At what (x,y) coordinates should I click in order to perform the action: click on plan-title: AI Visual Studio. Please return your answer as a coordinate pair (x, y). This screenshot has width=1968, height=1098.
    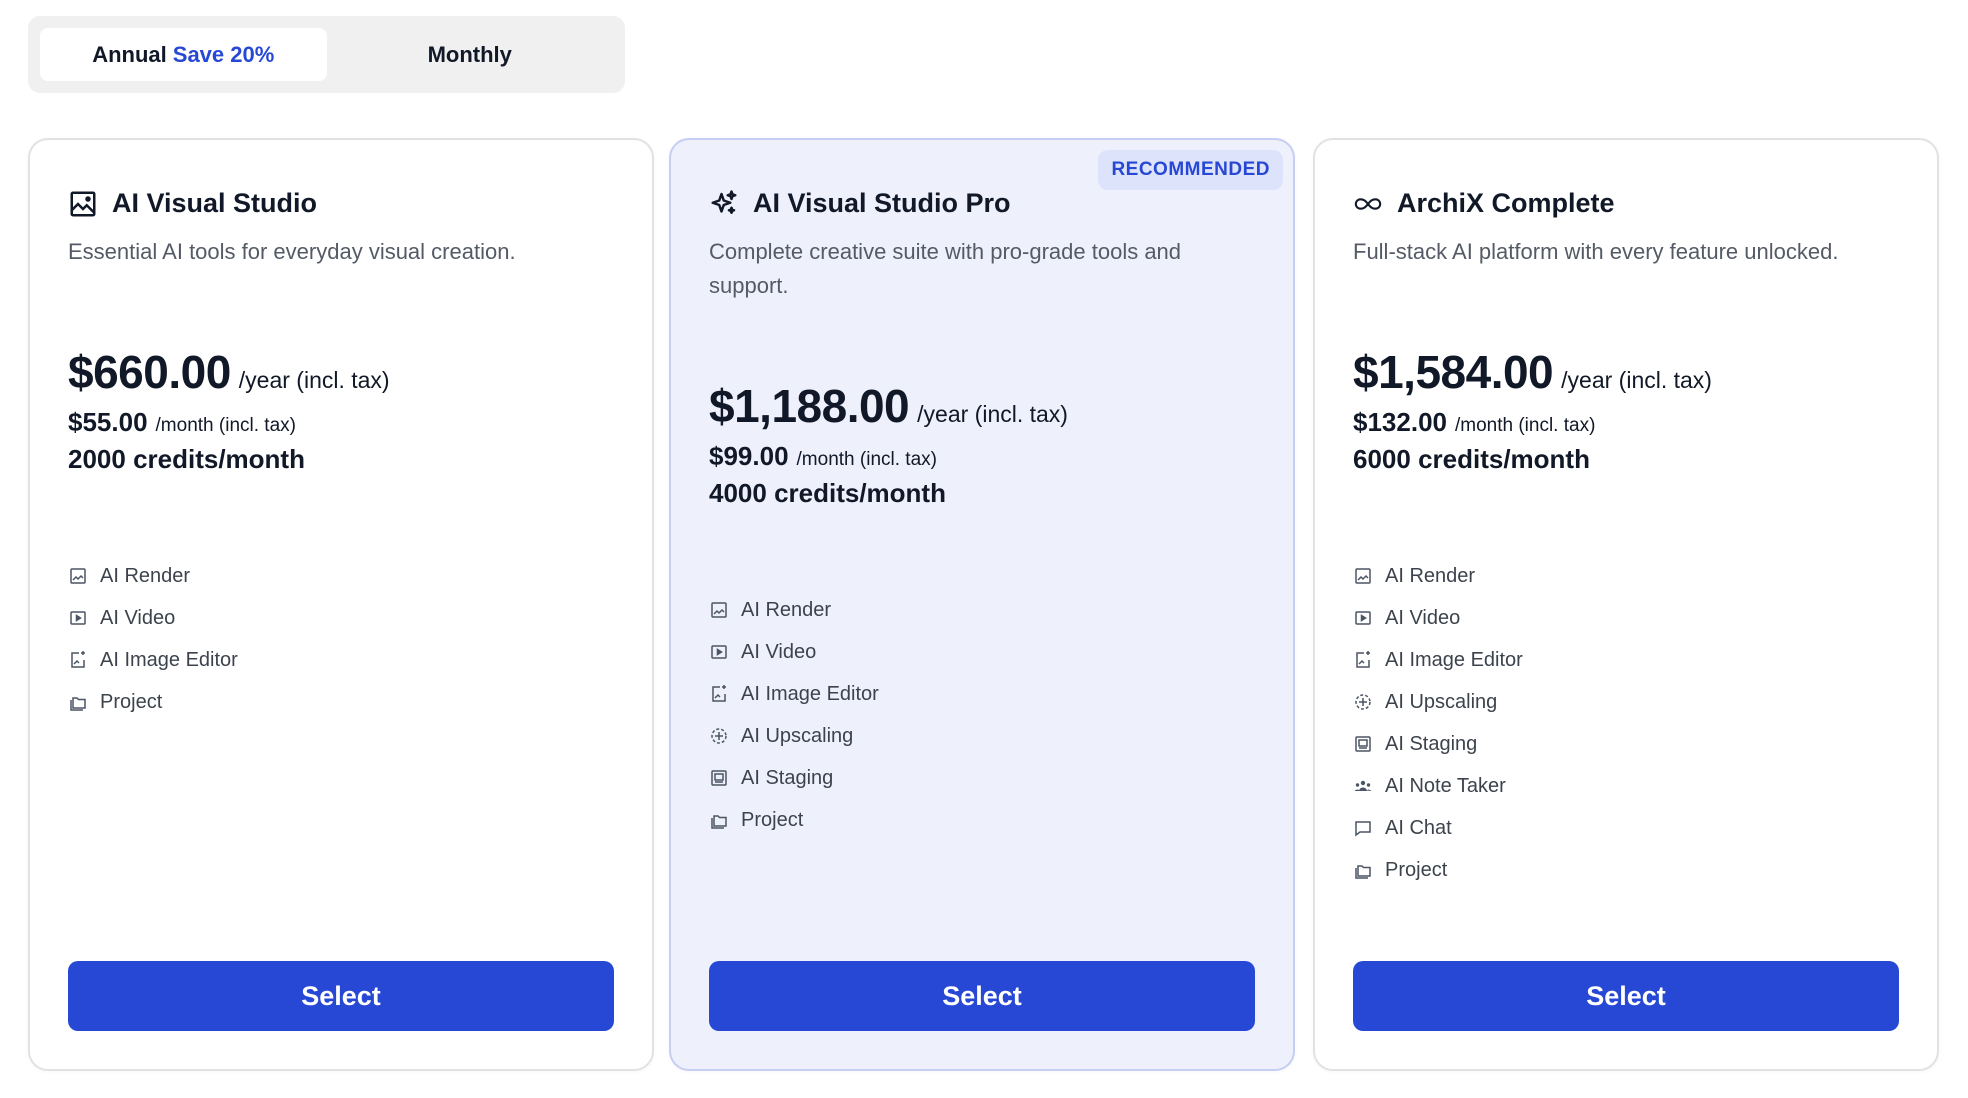
    Looking at the image, I should click on (215, 203).